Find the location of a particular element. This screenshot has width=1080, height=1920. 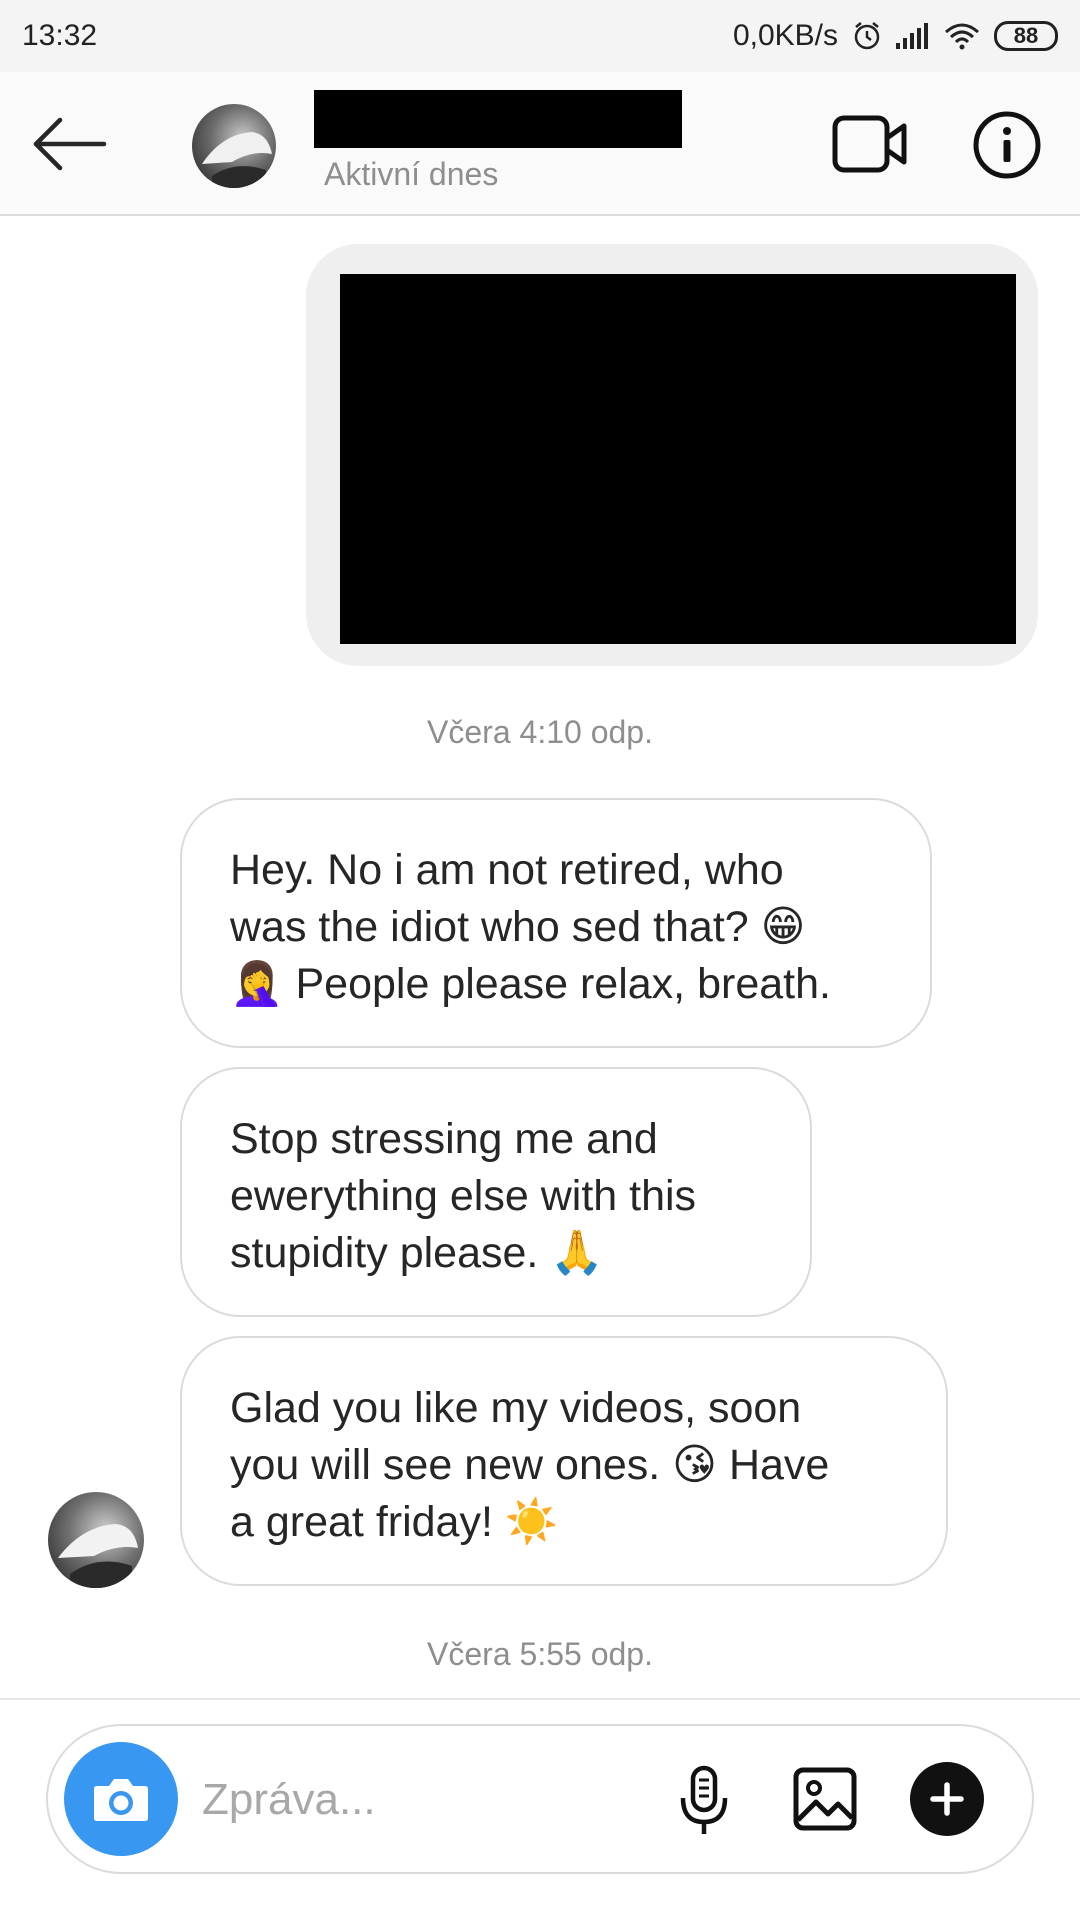

signal-icon is located at coordinates (913, 36).